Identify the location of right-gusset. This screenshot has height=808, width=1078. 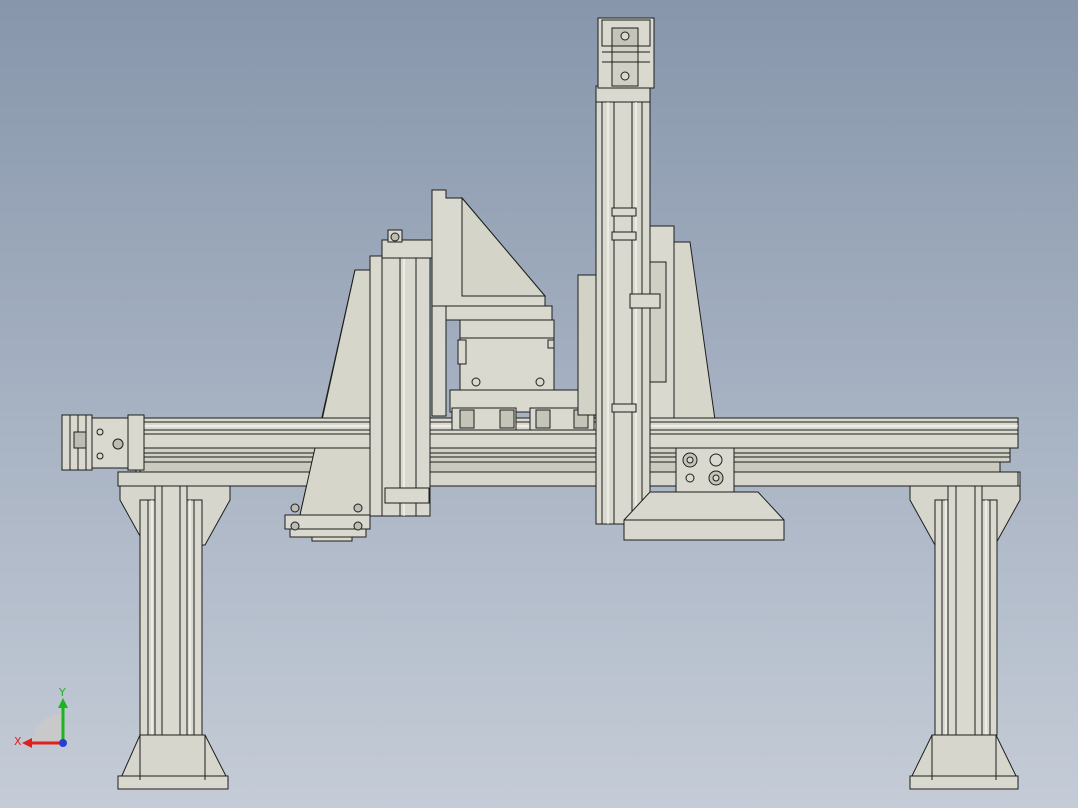
(682, 323).